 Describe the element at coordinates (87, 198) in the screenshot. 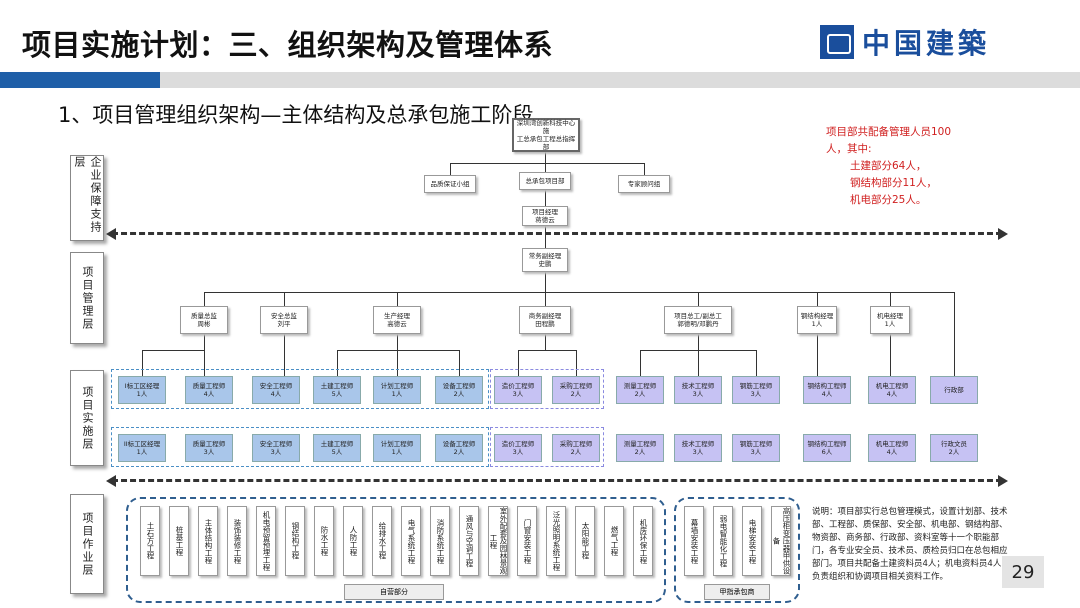

I see `layer-label-support: 企业保障支持层` at that location.